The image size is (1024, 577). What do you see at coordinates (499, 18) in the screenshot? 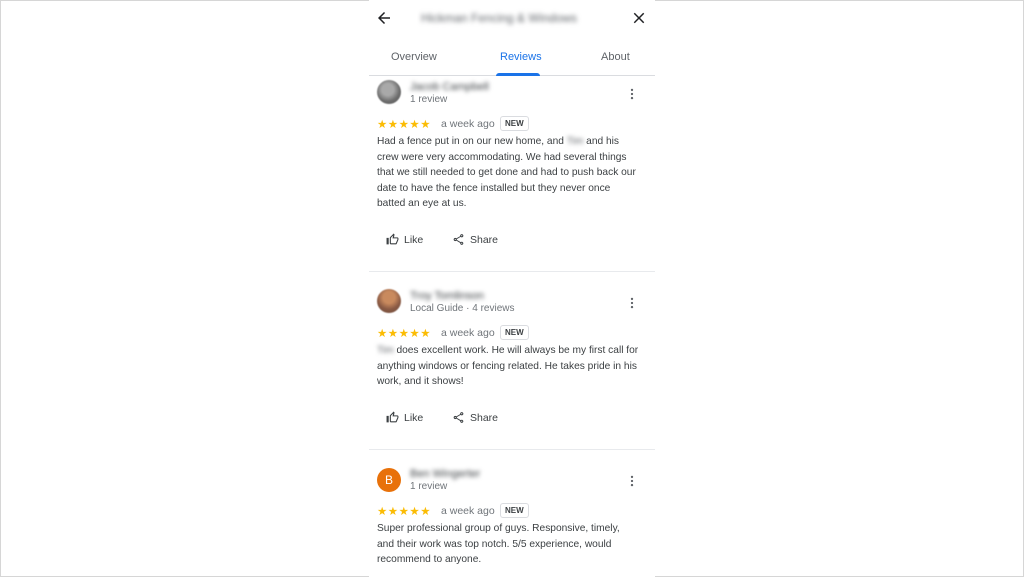
I see `business-name: Hickman Fencing & Windows` at bounding box center [499, 18].